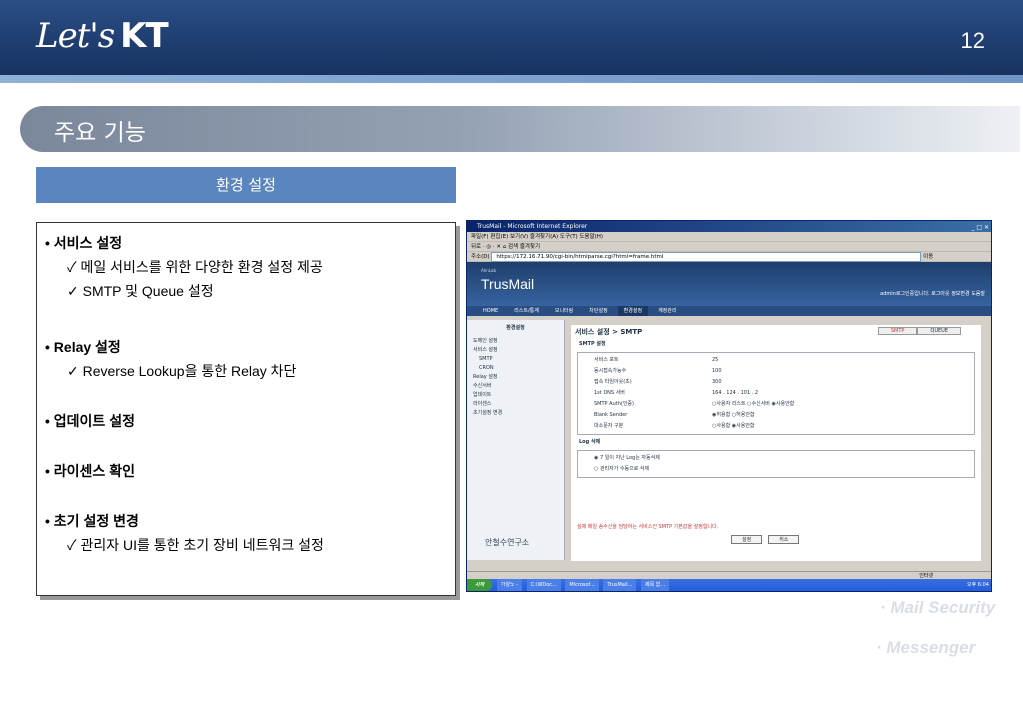 Image resolution: width=1023 pixels, height=708 pixels. I want to click on sidebar-item: 수신서버, so click(515, 386).